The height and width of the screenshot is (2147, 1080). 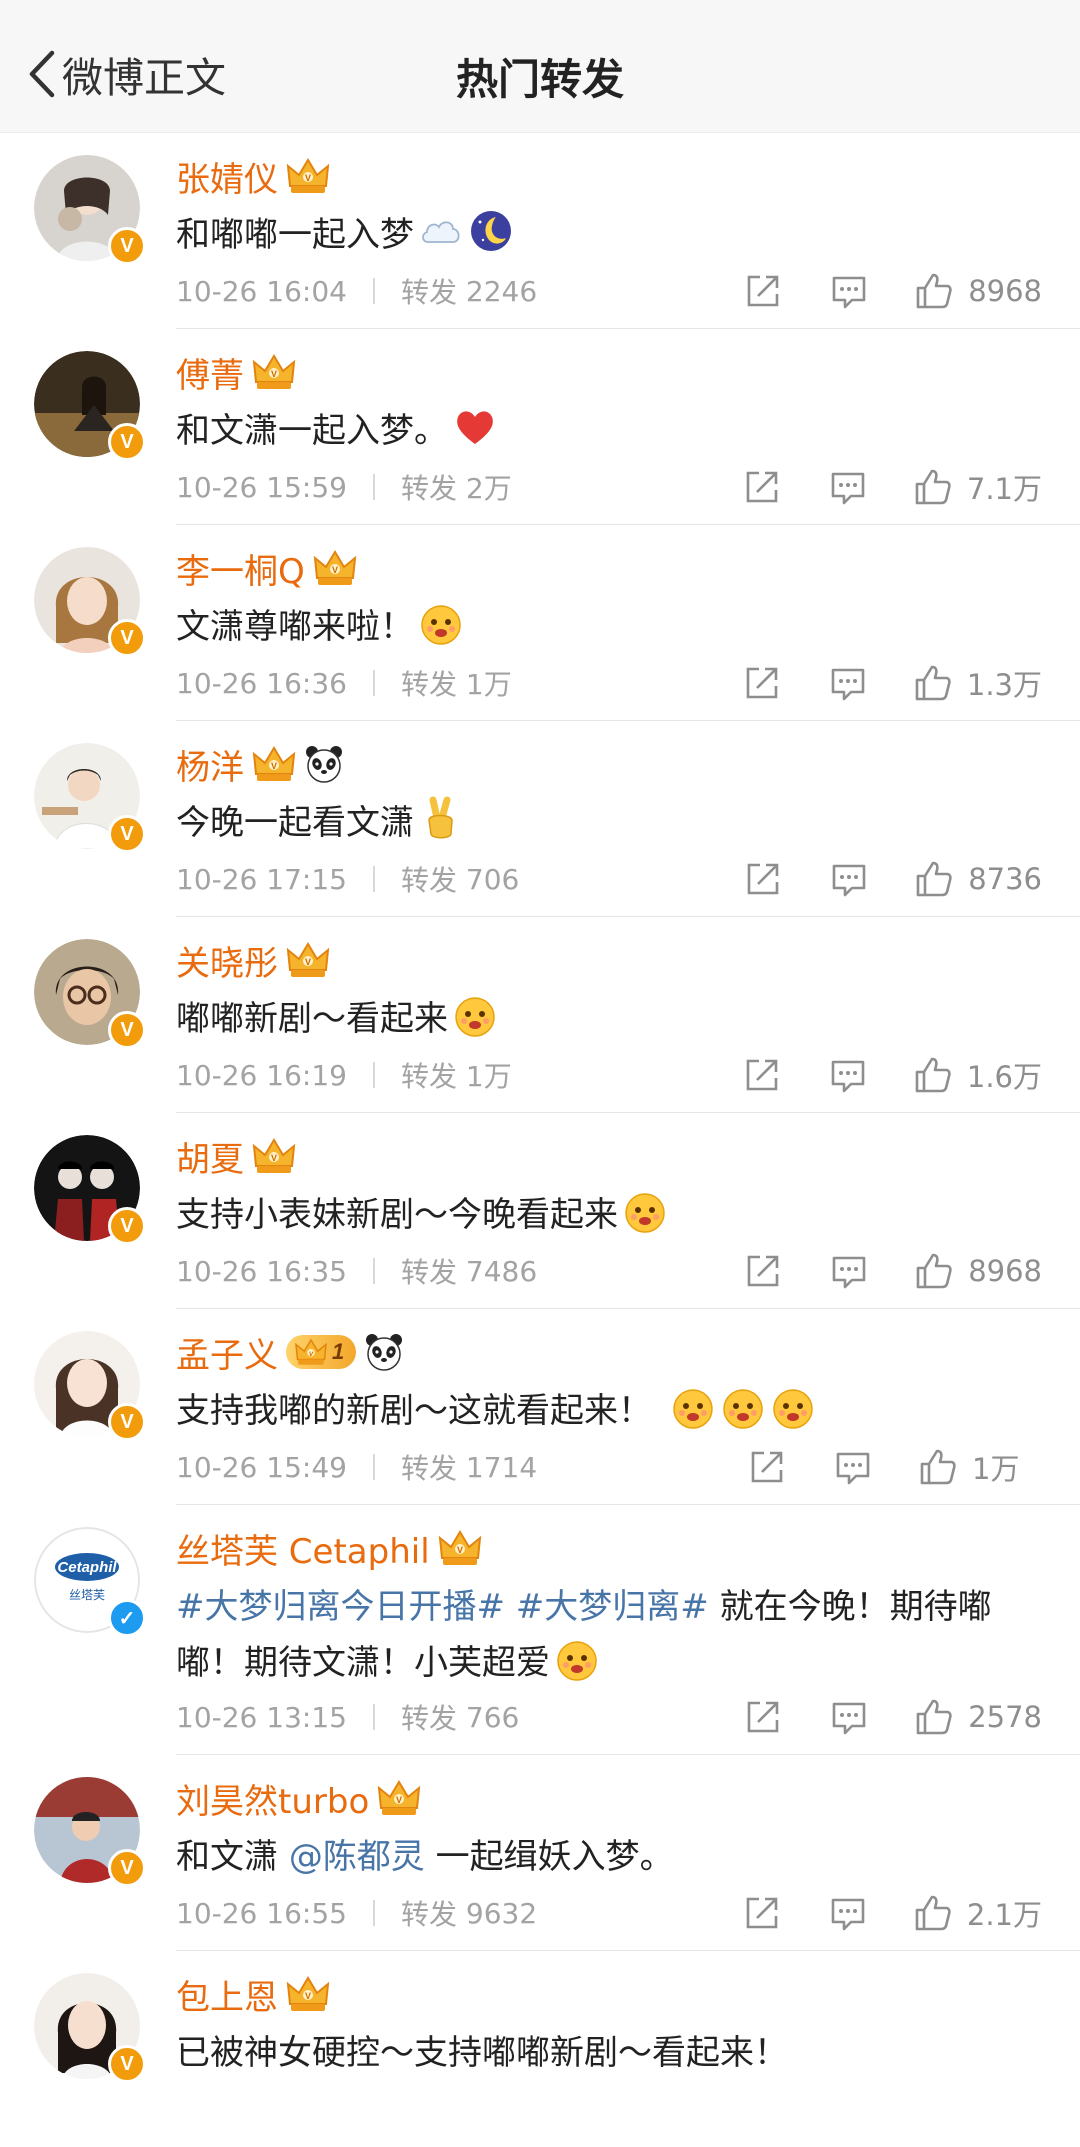 What do you see at coordinates (540, 1015) in the screenshot?
I see `repost-item: V 关晓彤 嘟嘟新剧～看起来 10-26 16:19 转发 1万 1.6万` at bounding box center [540, 1015].